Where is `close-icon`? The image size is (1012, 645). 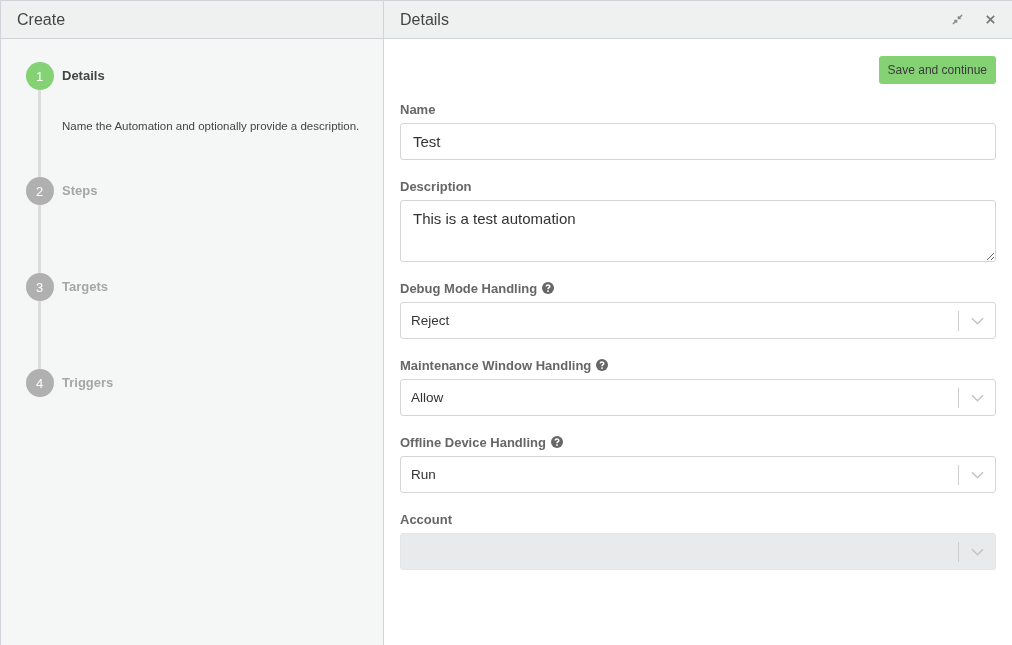
close-icon is located at coordinates (990, 19).